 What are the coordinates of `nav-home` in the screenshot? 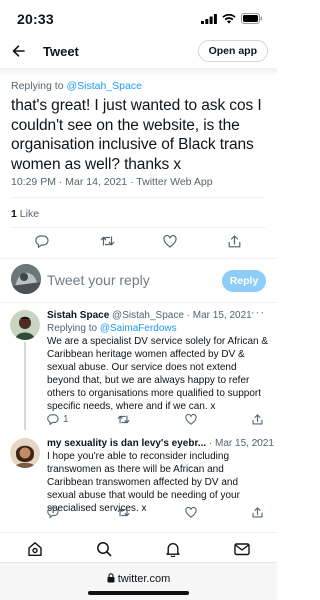 It's located at (35, 549).